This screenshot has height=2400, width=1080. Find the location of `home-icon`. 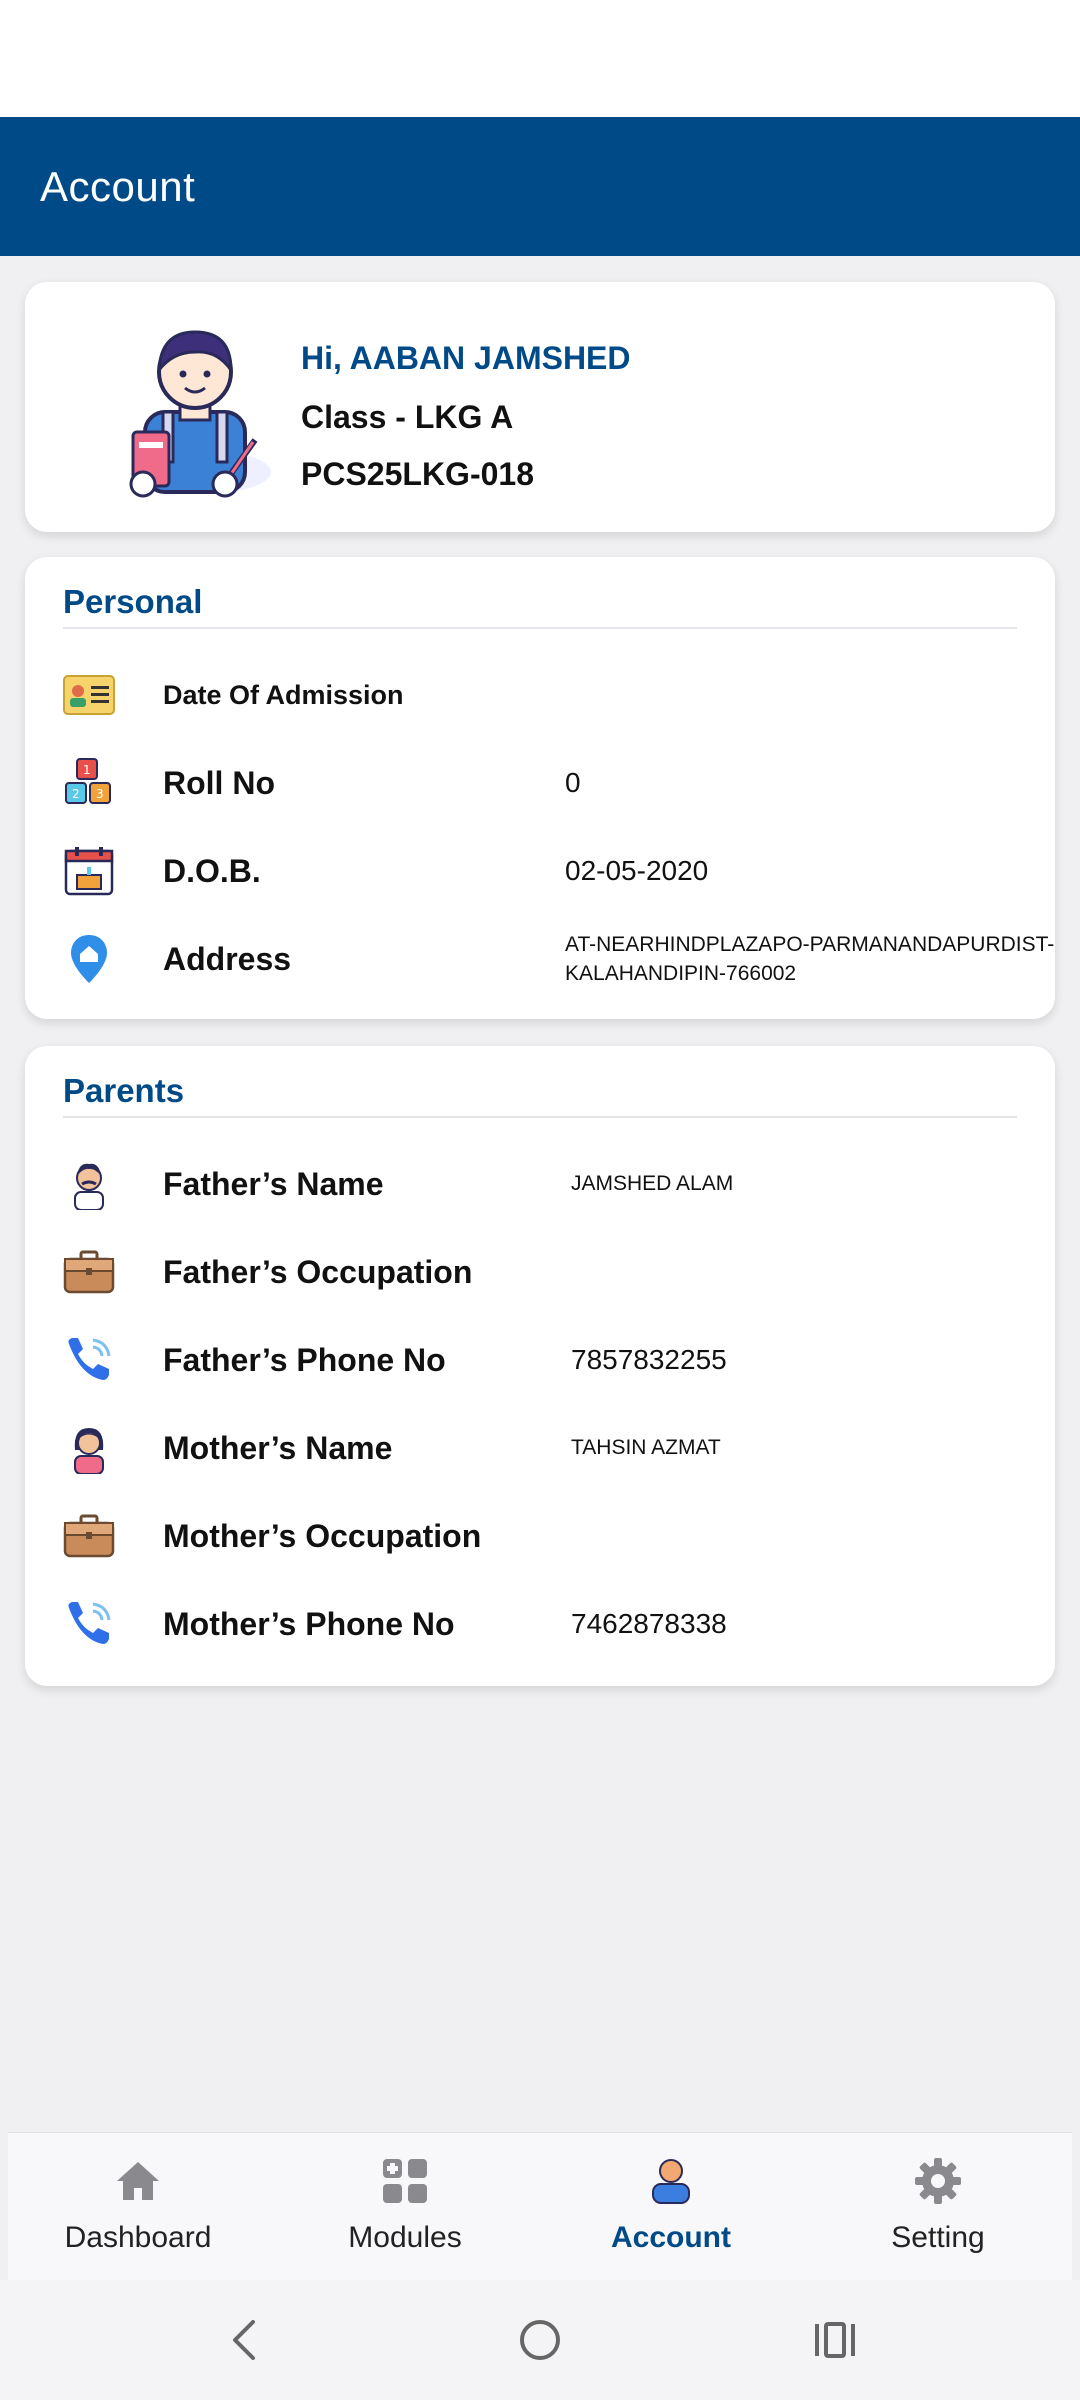

home-icon is located at coordinates (138, 2181).